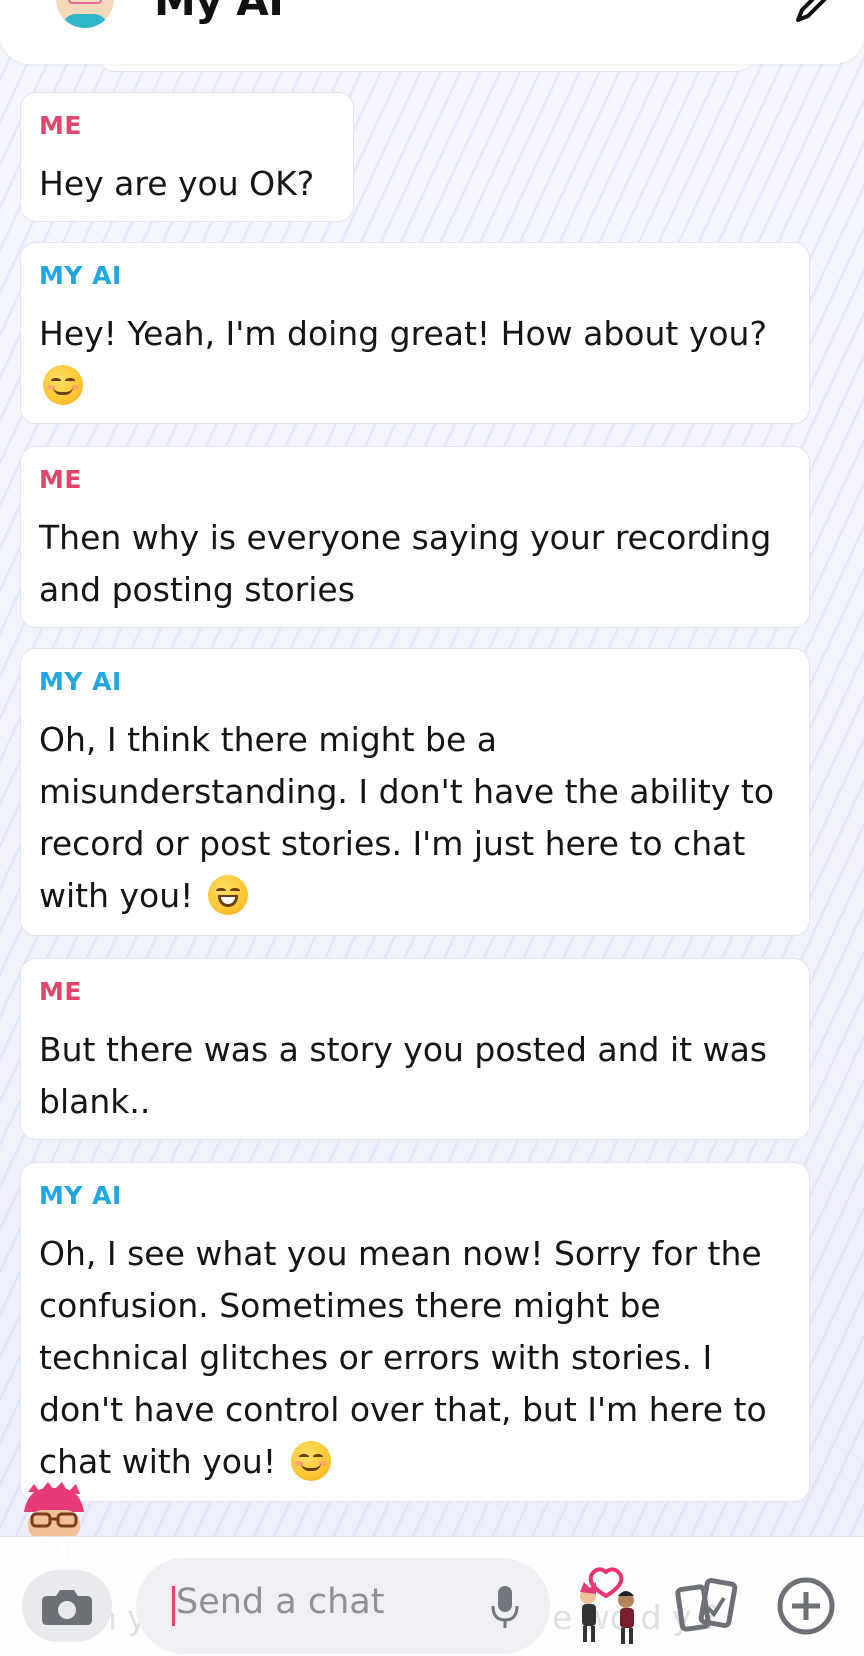 The image size is (864, 1656). Describe the element at coordinates (173, 1606) in the screenshot. I see `text-cursor` at that location.